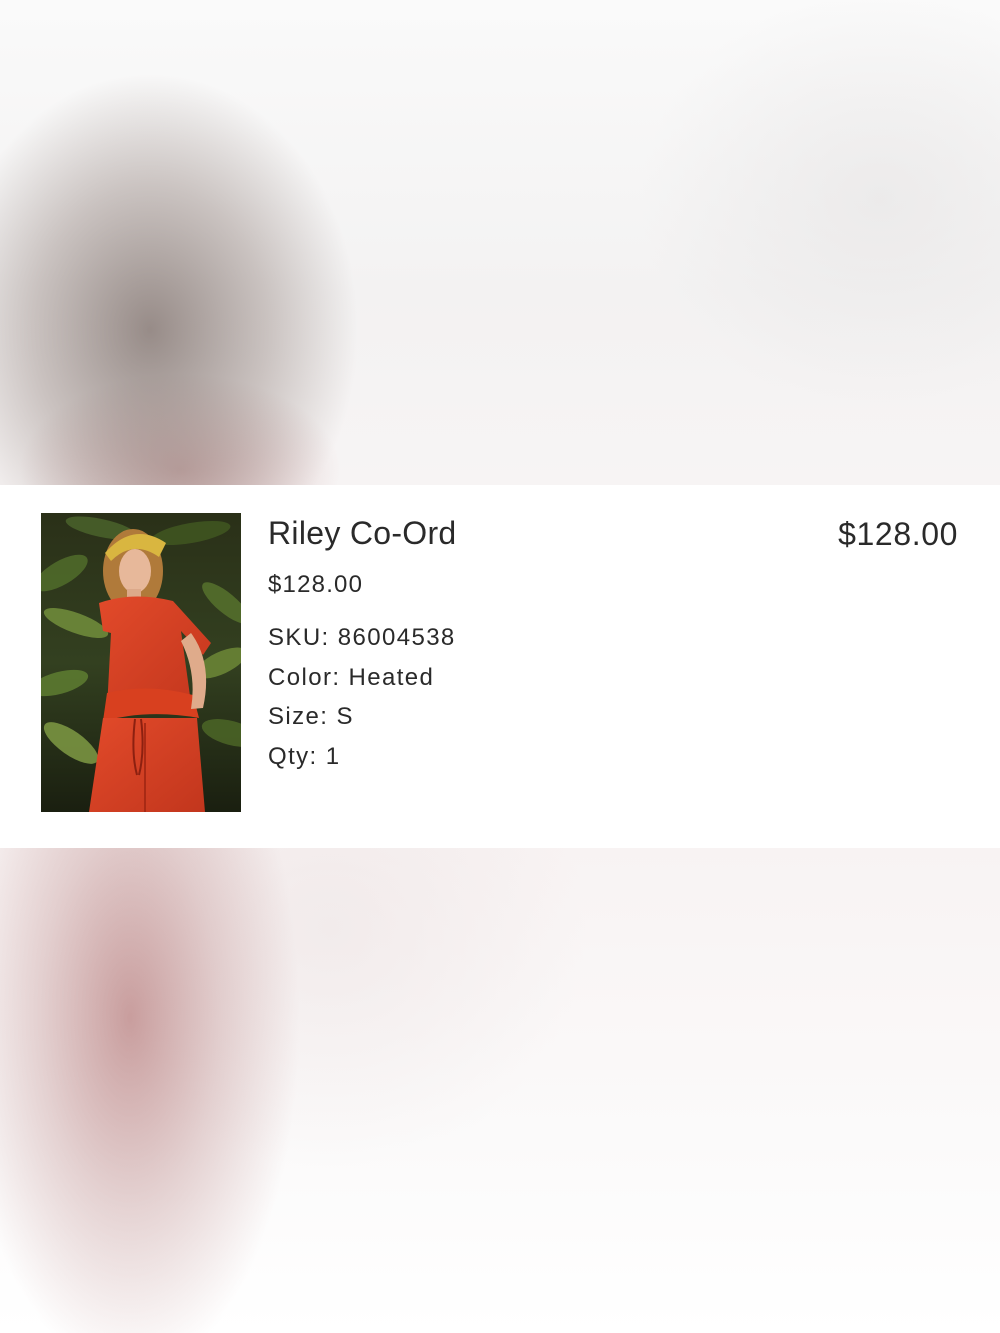 Image resolution: width=1000 pixels, height=1333 pixels. What do you see at coordinates (316, 584) in the screenshot?
I see `unit-price: $128.00` at bounding box center [316, 584].